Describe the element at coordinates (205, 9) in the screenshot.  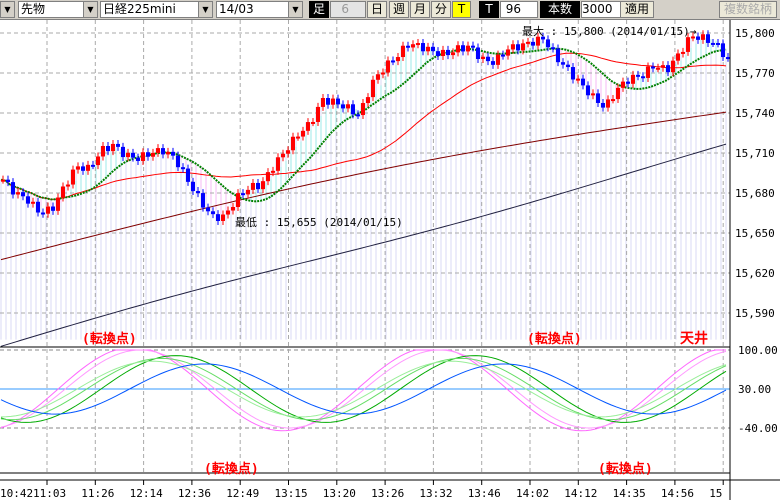
I see `product-dropdown-icon: ▼` at that location.